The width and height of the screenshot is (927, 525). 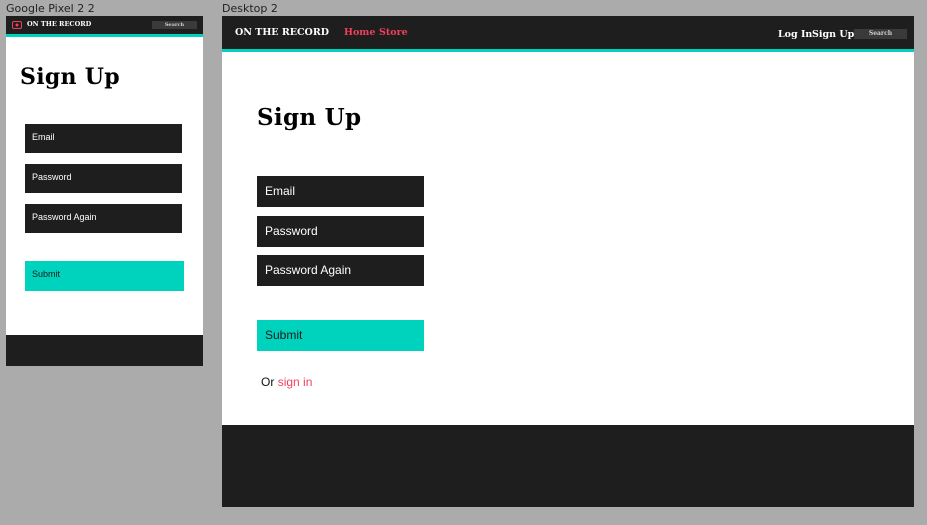 I want to click on mobile-email-field: Email, so click(x=103, y=138).